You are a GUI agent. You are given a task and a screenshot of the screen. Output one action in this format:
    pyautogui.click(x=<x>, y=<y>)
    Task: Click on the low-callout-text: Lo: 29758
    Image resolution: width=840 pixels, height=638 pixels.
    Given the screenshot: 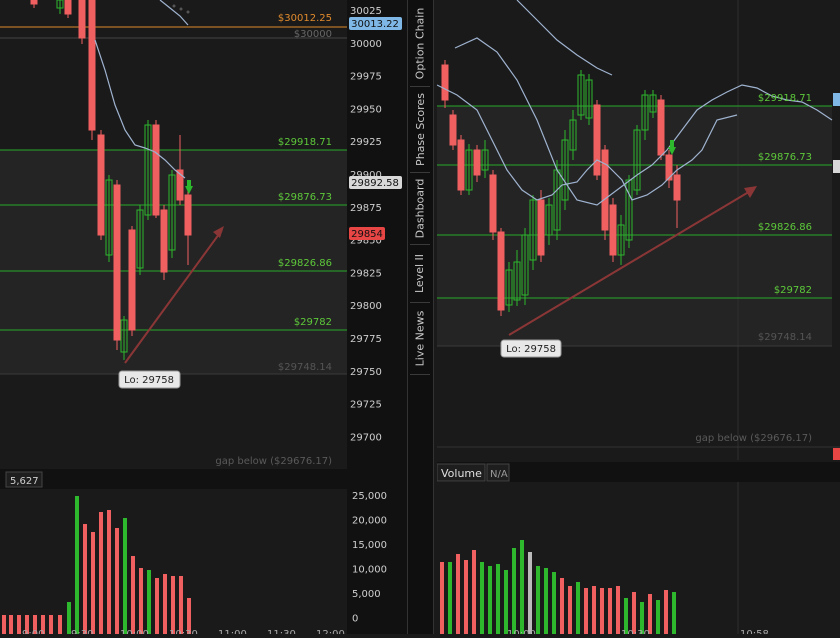 What is the action you would take?
    pyautogui.click(x=149, y=380)
    